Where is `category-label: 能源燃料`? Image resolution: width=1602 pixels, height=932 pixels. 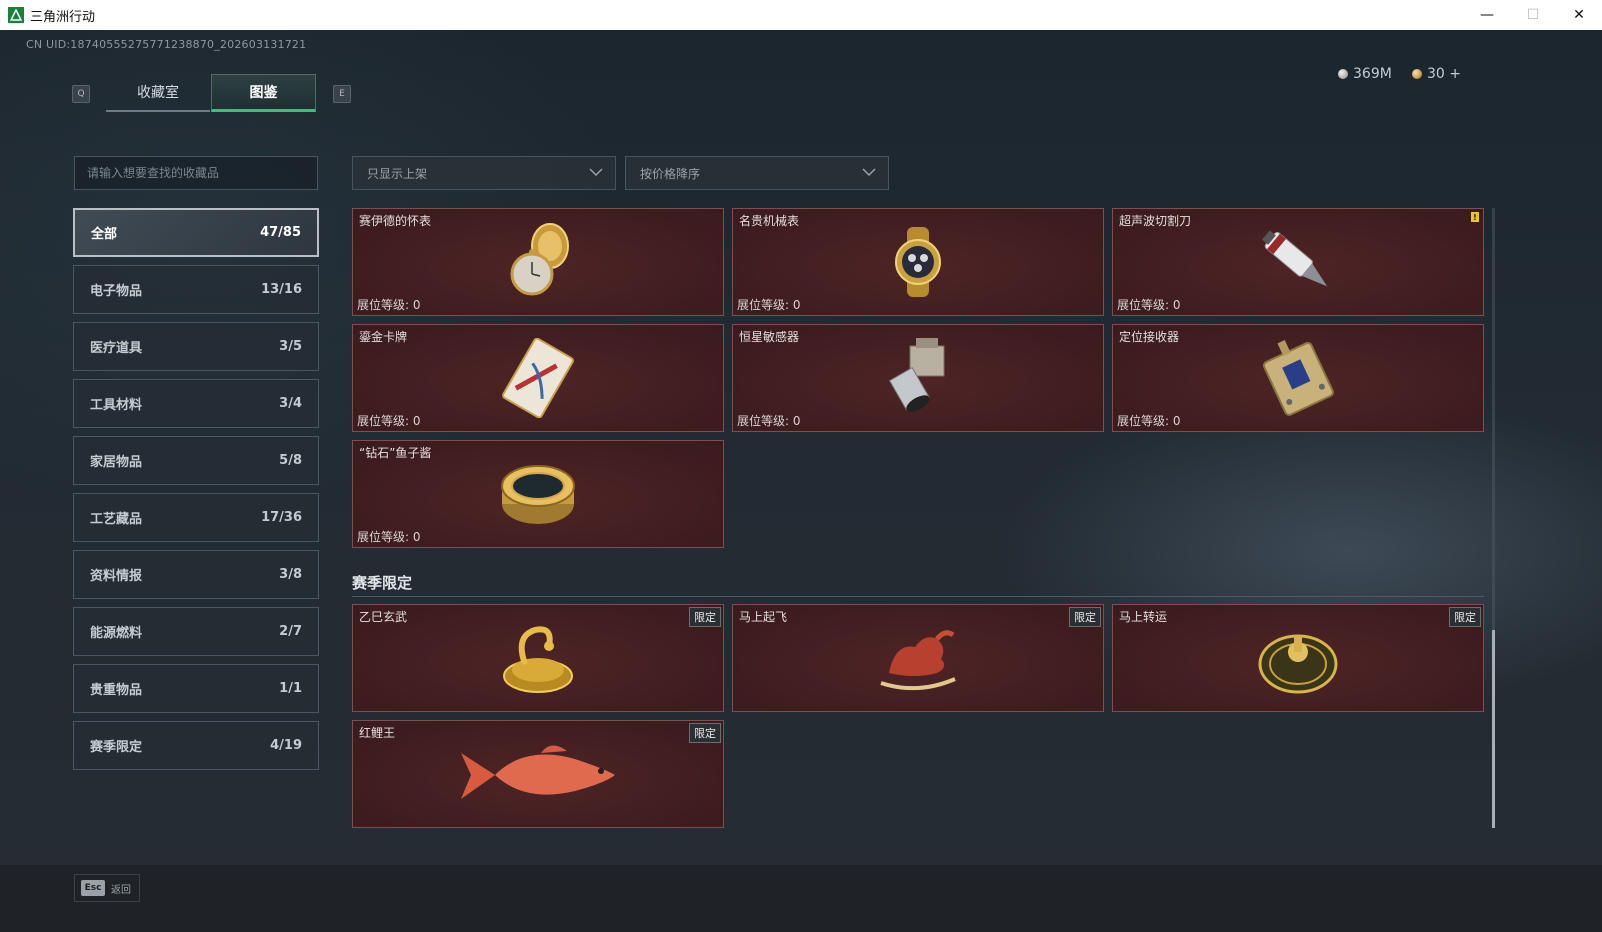 category-label: 能源燃料 is located at coordinates (116, 633).